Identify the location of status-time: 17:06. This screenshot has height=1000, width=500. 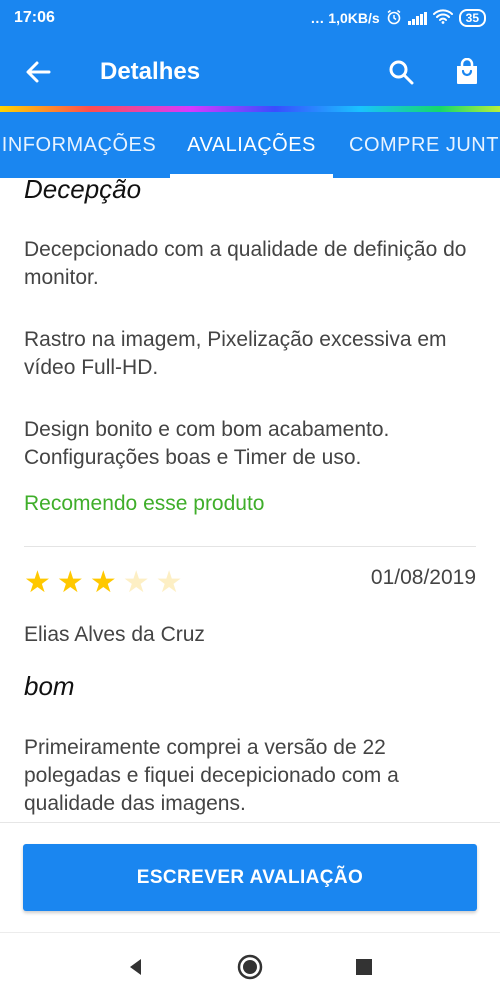
(34, 17).